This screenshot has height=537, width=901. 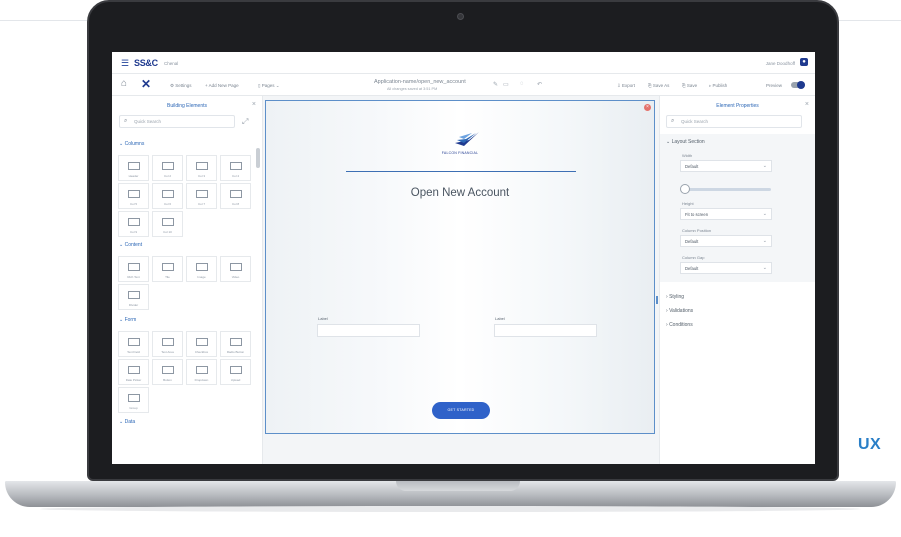 I want to click on tile-column: Col 2, so click(x=167, y=168).